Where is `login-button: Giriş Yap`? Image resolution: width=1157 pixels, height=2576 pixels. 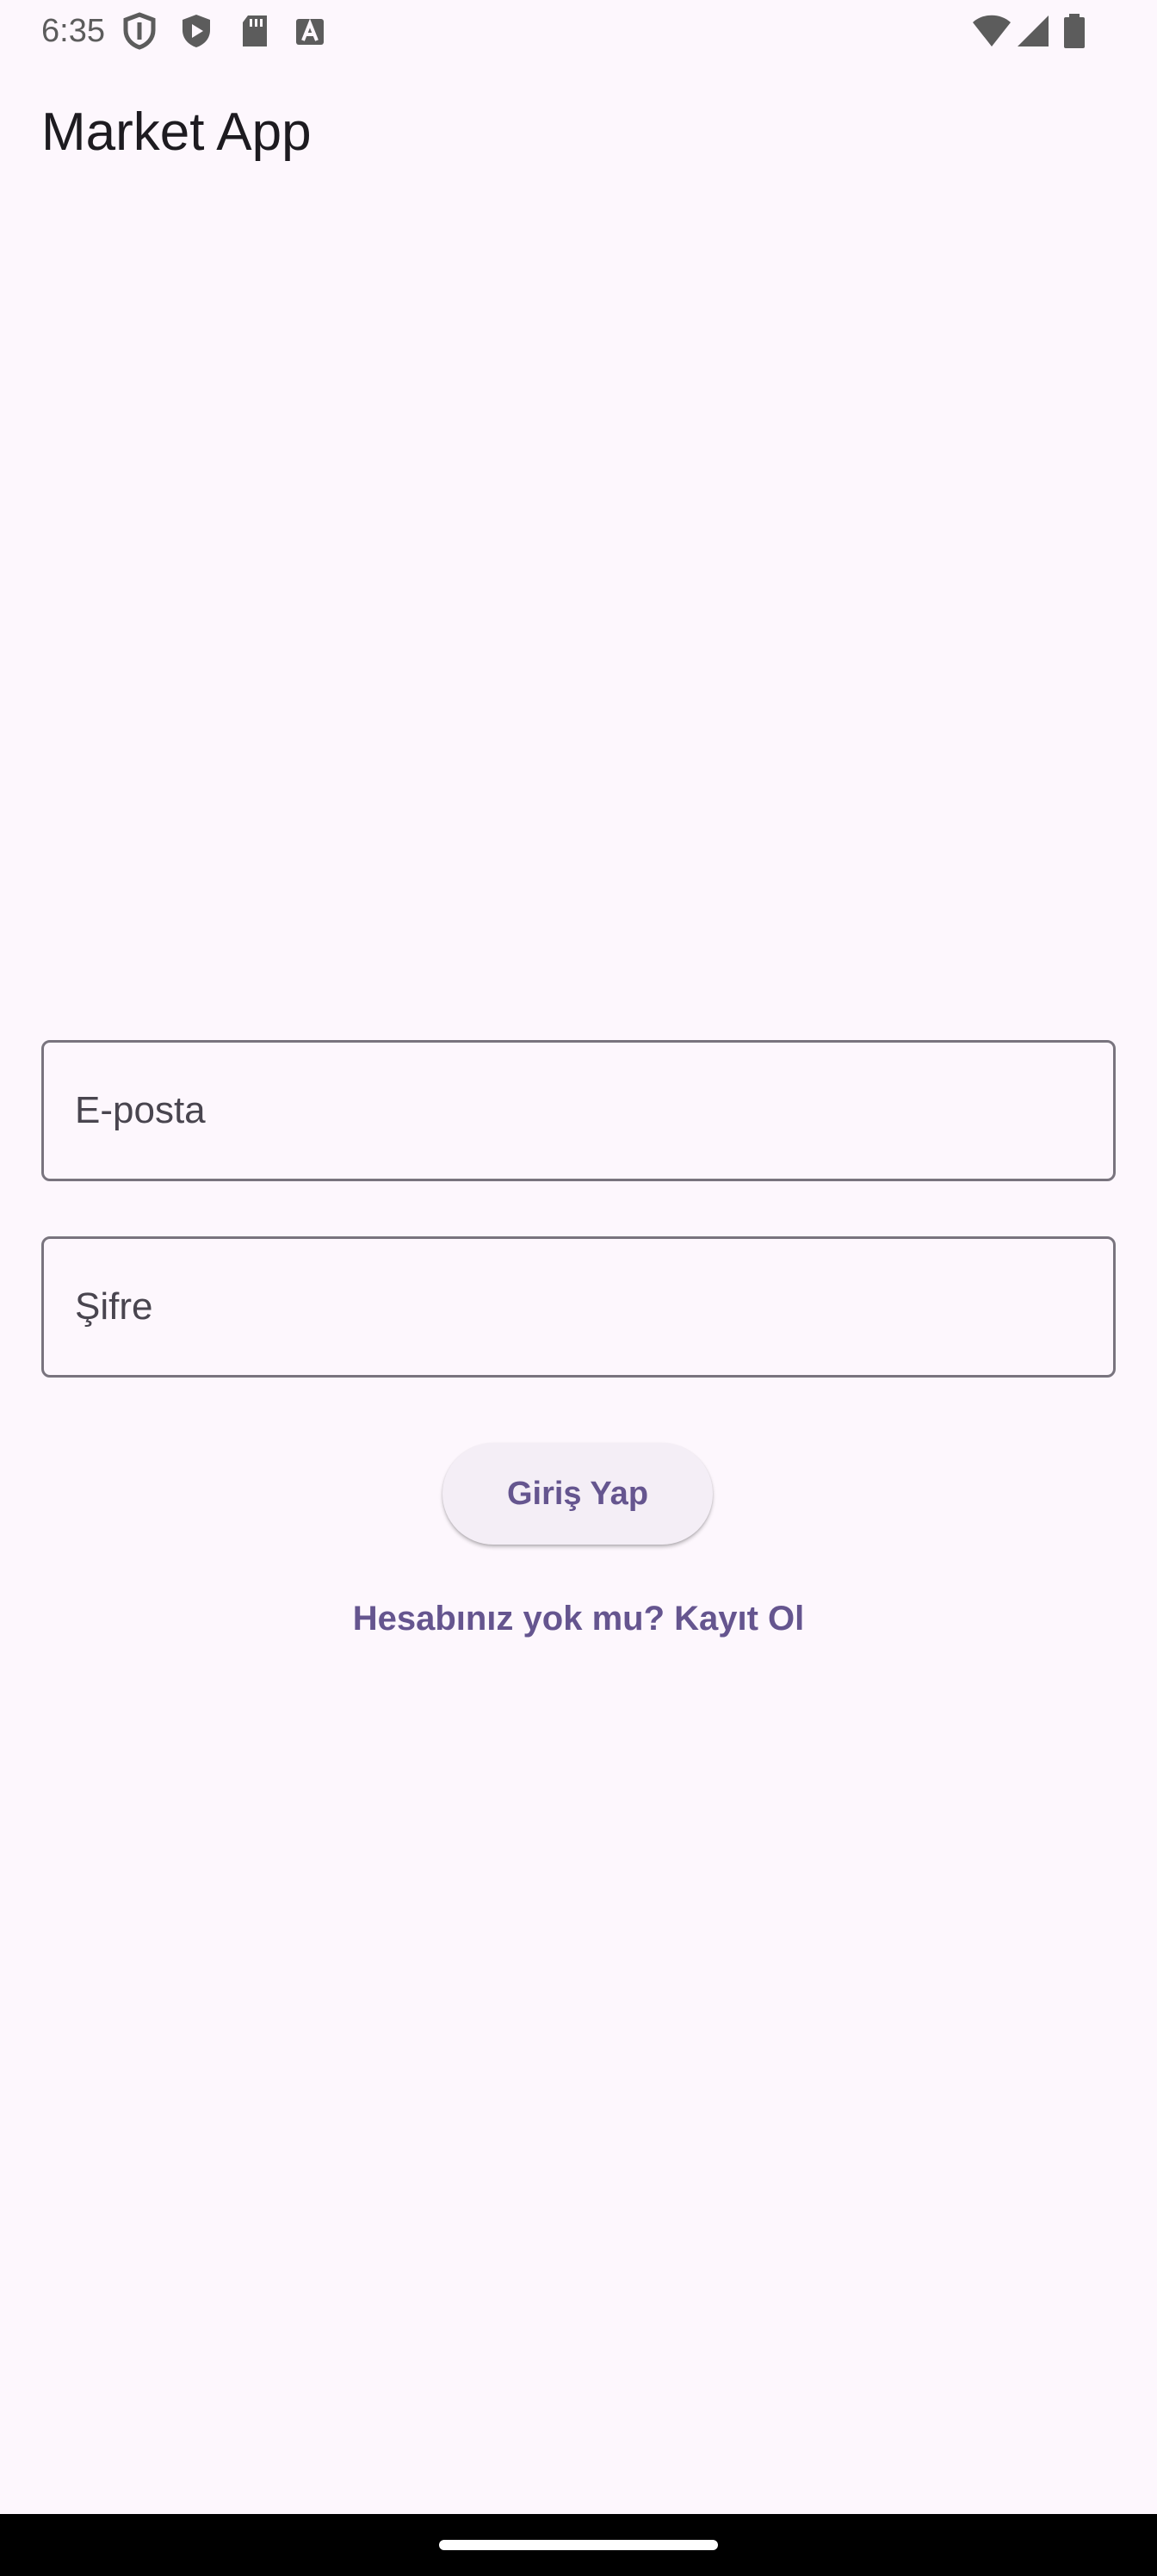 login-button: Giriş Yap is located at coordinates (578, 1494).